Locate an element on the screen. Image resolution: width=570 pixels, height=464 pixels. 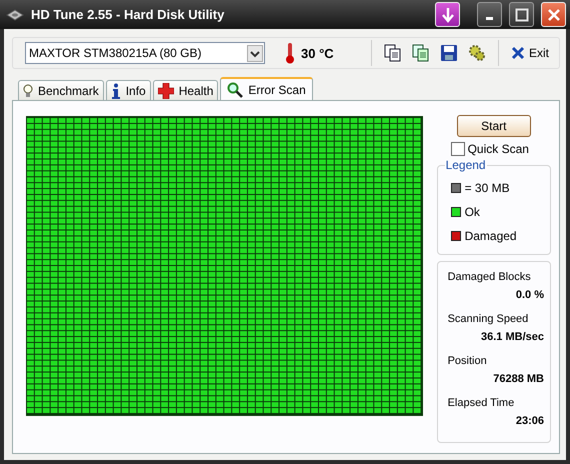
temperature-reading: 30 °C is located at coordinates (317, 53).